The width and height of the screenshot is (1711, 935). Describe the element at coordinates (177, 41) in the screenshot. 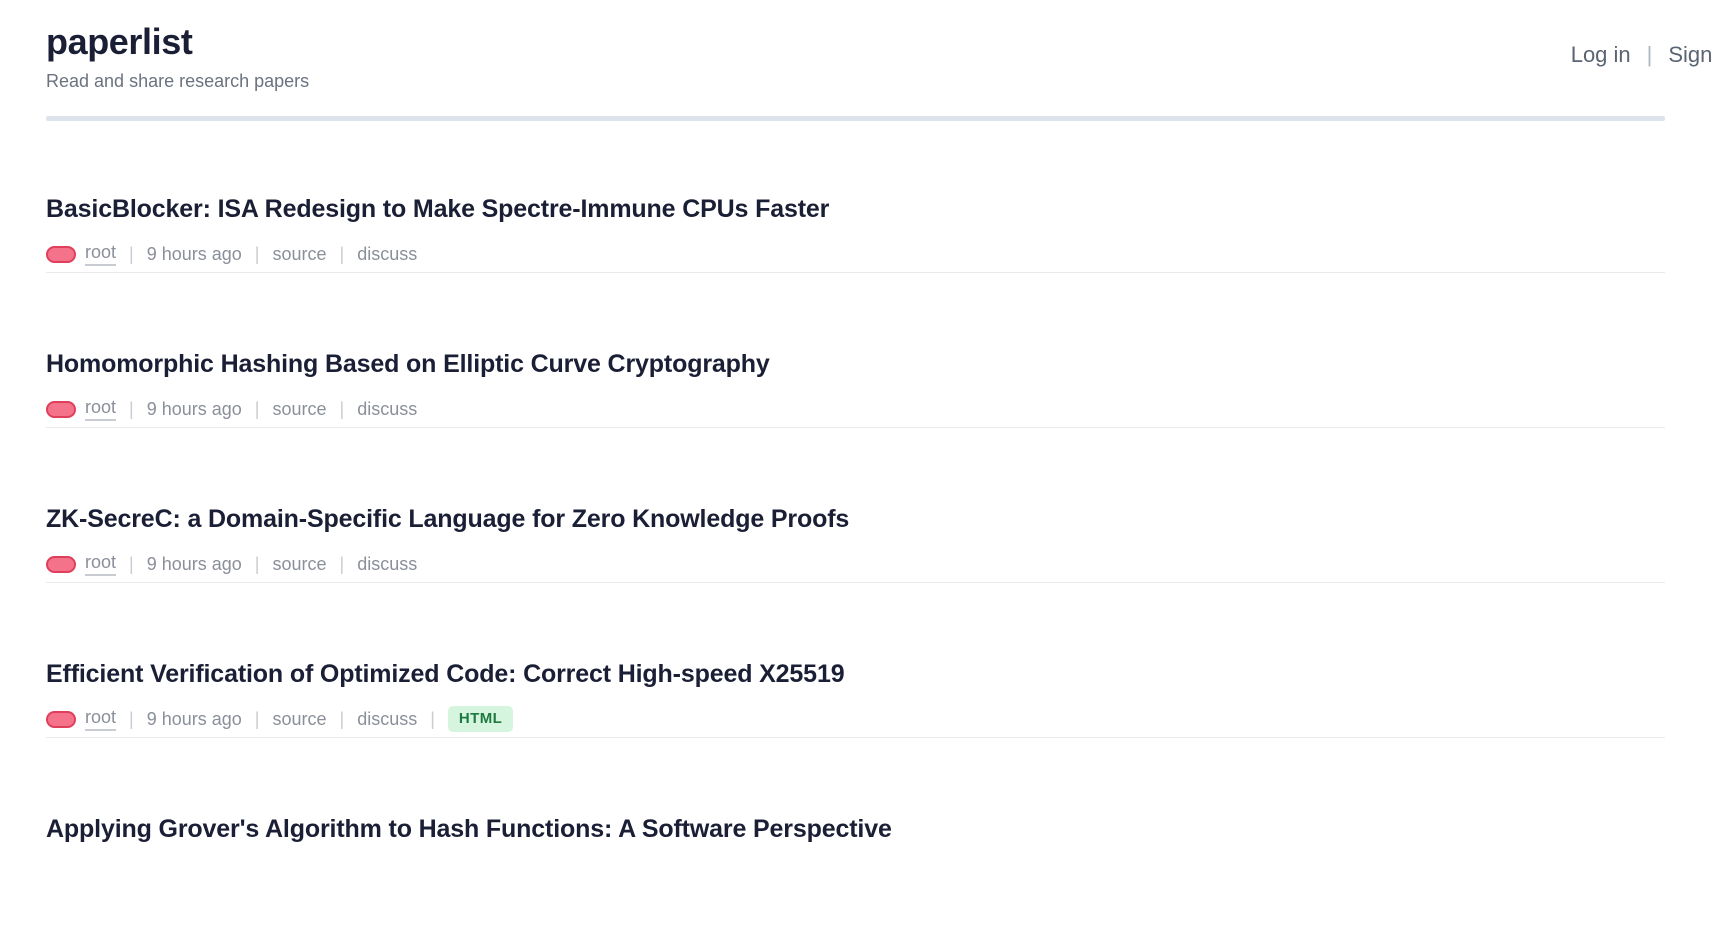

I see `site-title: paperlist` at that location.